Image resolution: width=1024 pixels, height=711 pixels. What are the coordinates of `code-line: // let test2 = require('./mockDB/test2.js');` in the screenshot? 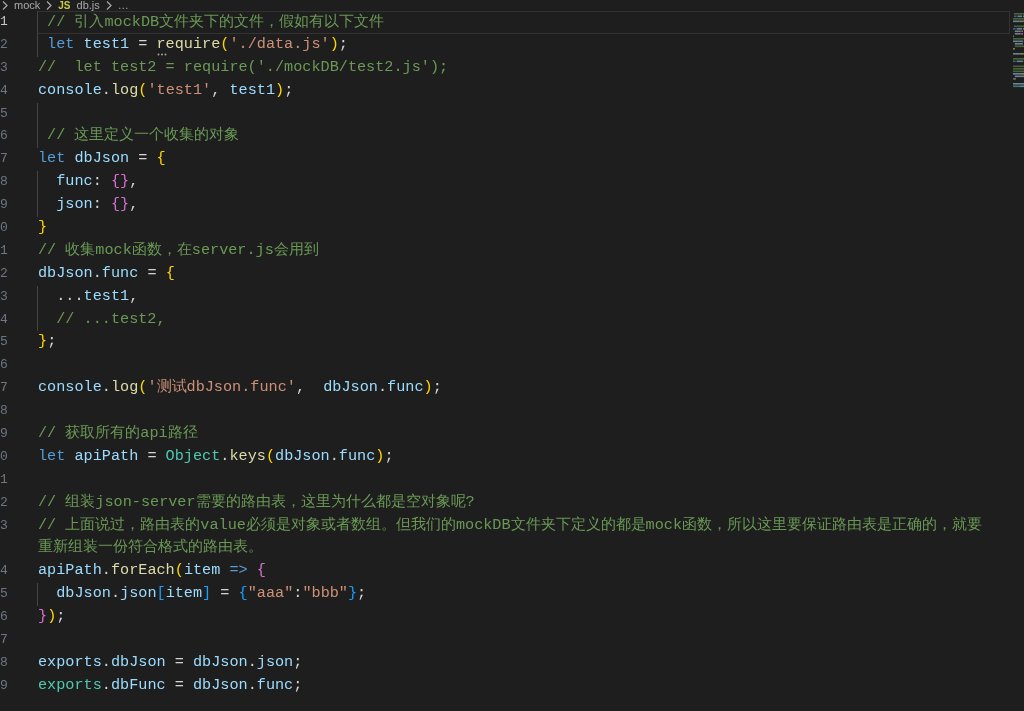 It's located at (243, 66).